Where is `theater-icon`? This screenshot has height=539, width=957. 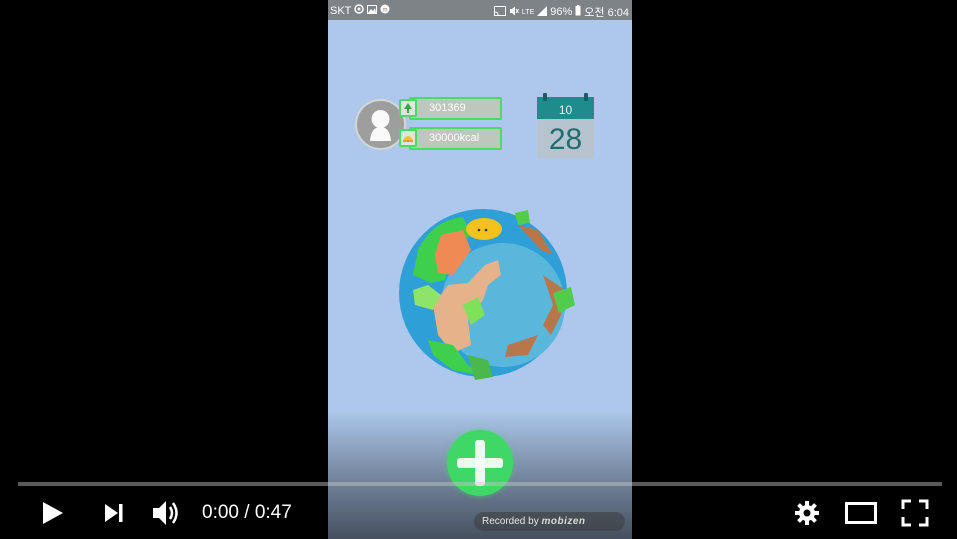
theater-icon is located at coordinates (861, 513).